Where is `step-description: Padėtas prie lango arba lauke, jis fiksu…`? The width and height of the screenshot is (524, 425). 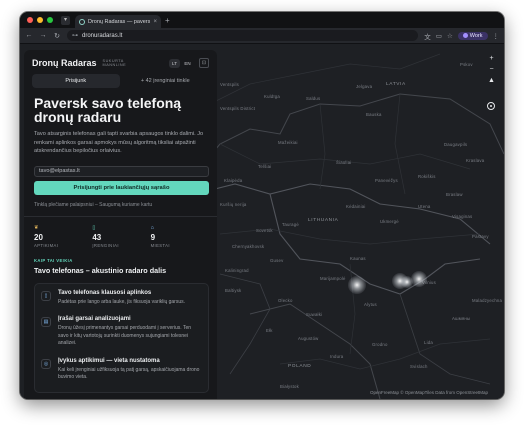 step-description: Padėtas prie lango arba lauke, jis fiksu… is located at coordinates (122, 301).